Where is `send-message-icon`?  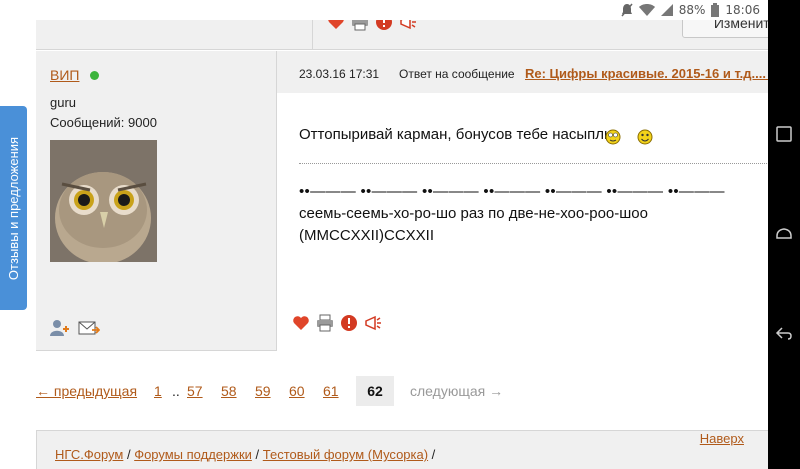 send-message-icon is located at coordinates (89, 328).